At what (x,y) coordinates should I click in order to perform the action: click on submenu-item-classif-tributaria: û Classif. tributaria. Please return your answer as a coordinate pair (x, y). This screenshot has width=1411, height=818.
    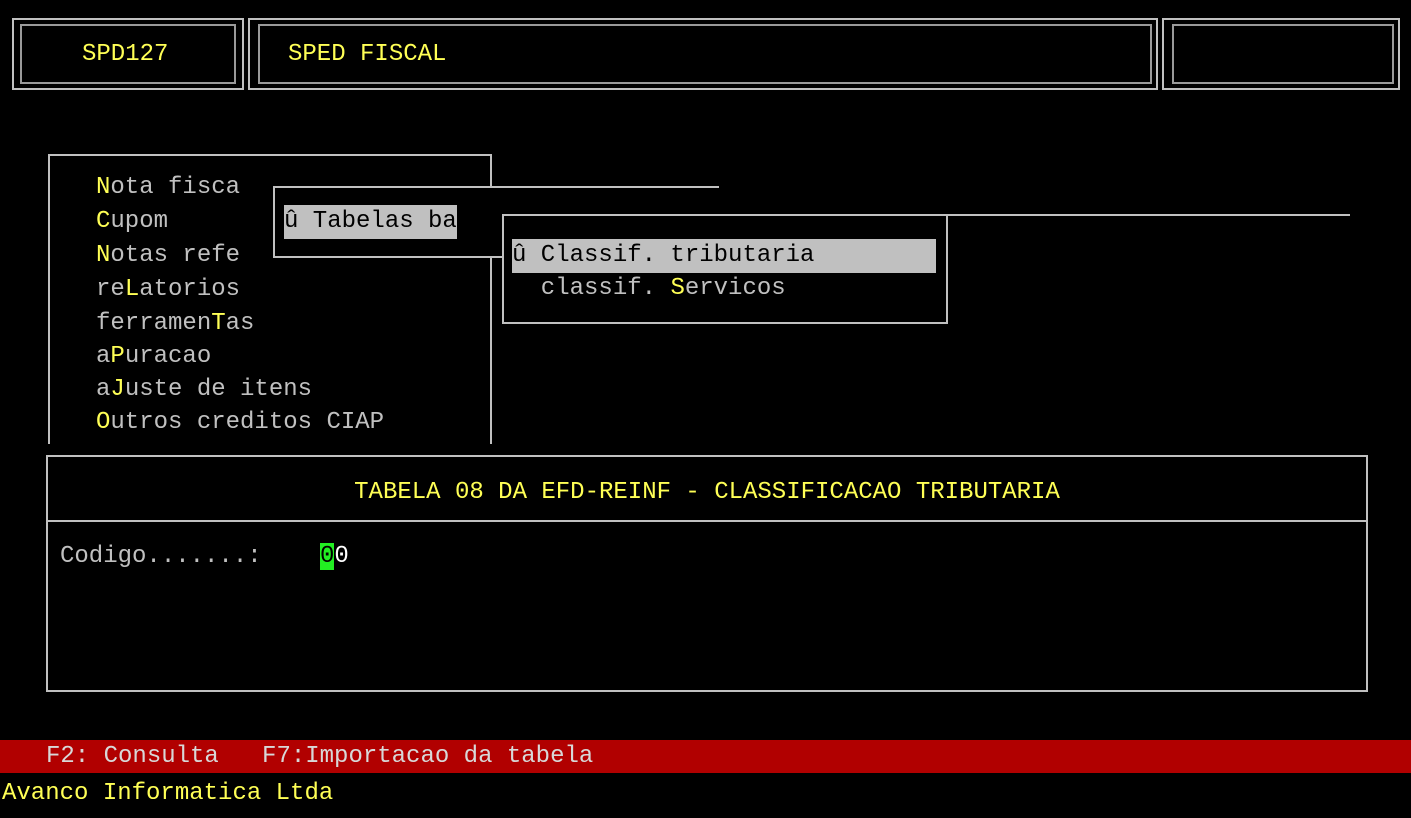
    Looking at the image, I should click on (724, 256).